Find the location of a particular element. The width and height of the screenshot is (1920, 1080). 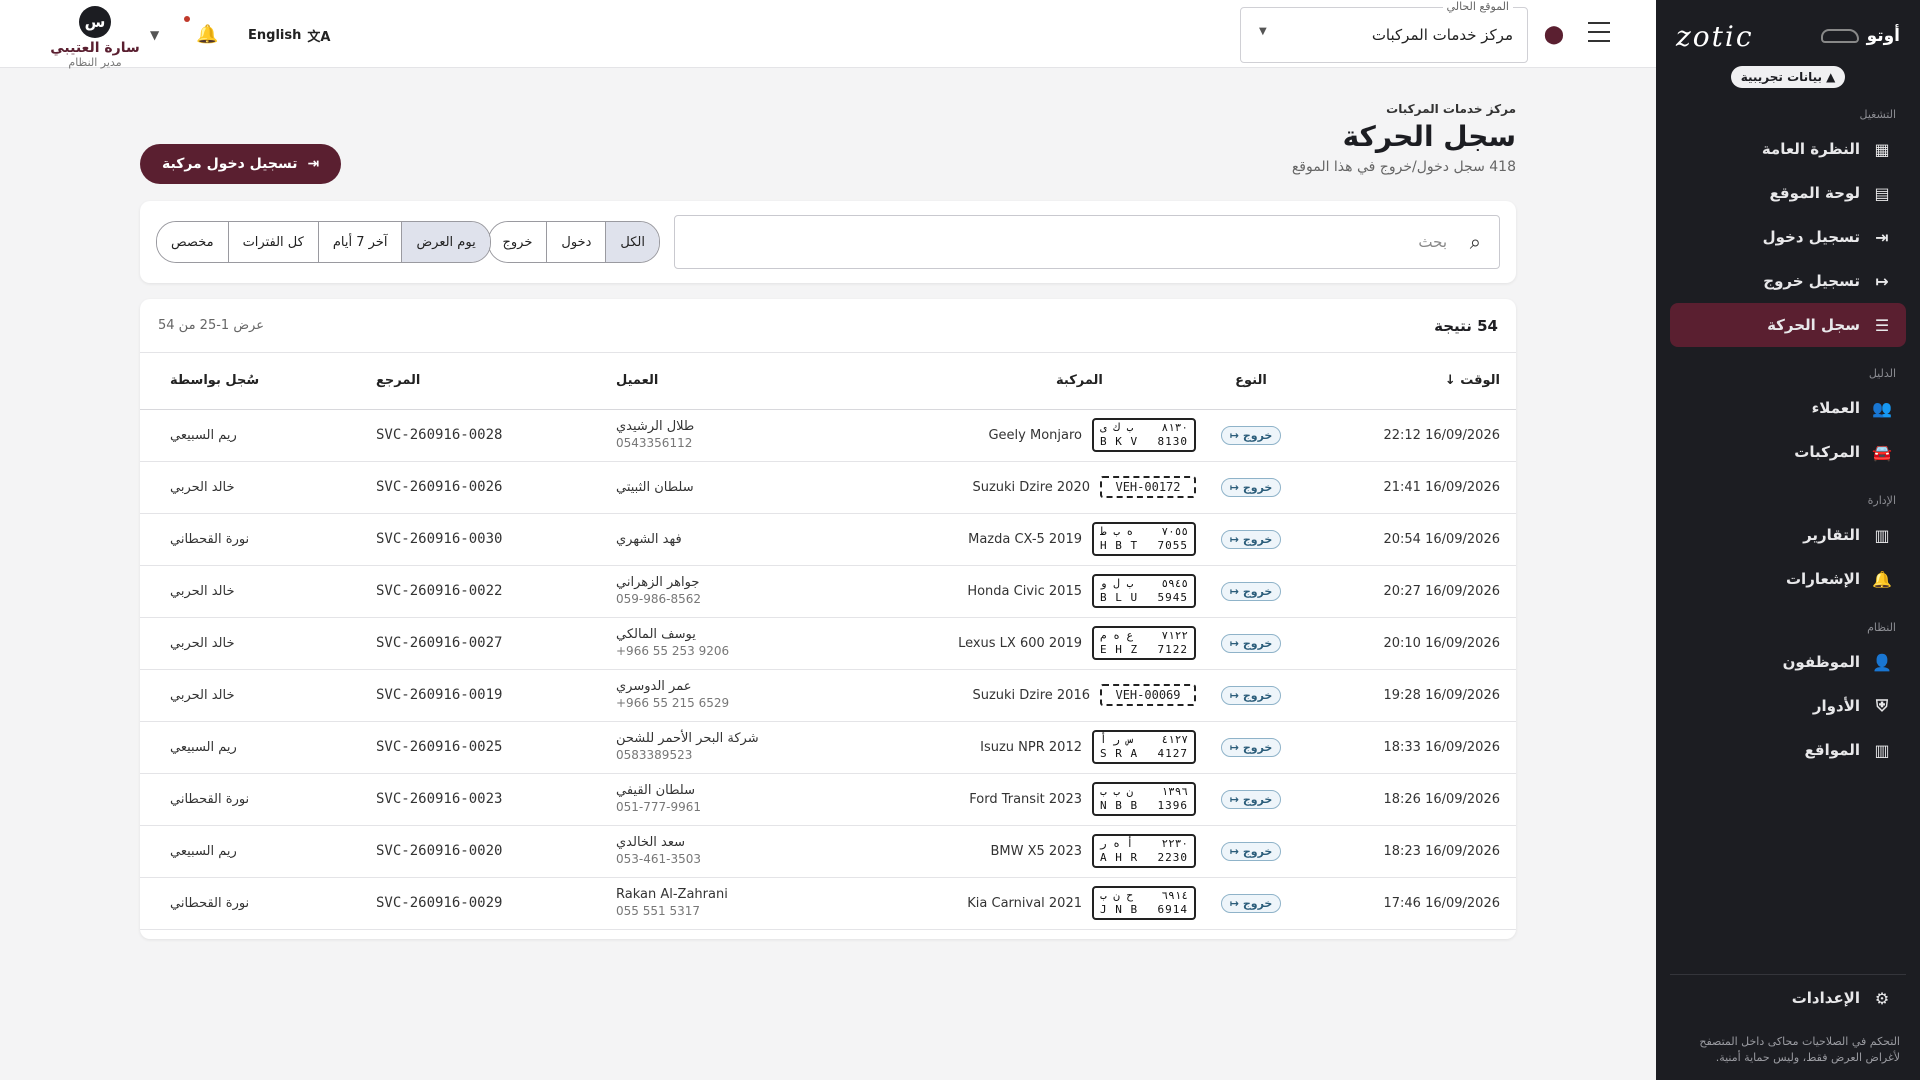

row-reference: SVC-260916-0019 is located at coordinates (496, 695).